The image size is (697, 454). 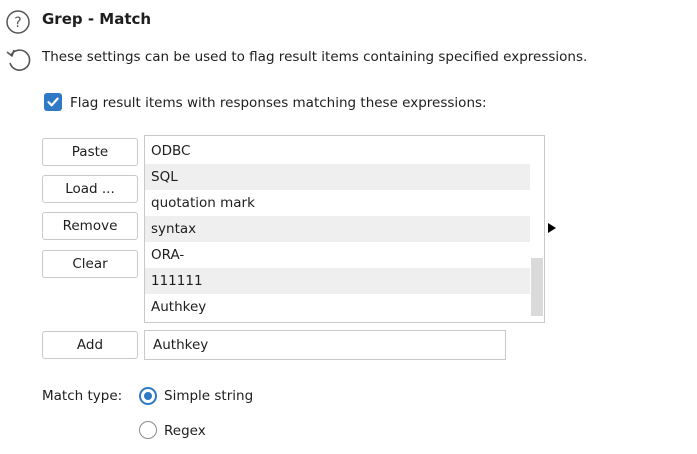 I want to click on section-title: Grep - Match, so click(x=97, y=19).